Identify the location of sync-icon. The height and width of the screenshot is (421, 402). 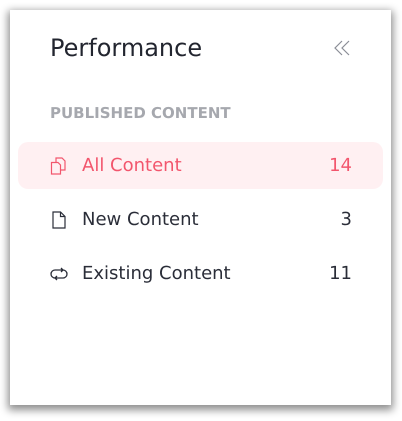
(59, 273).